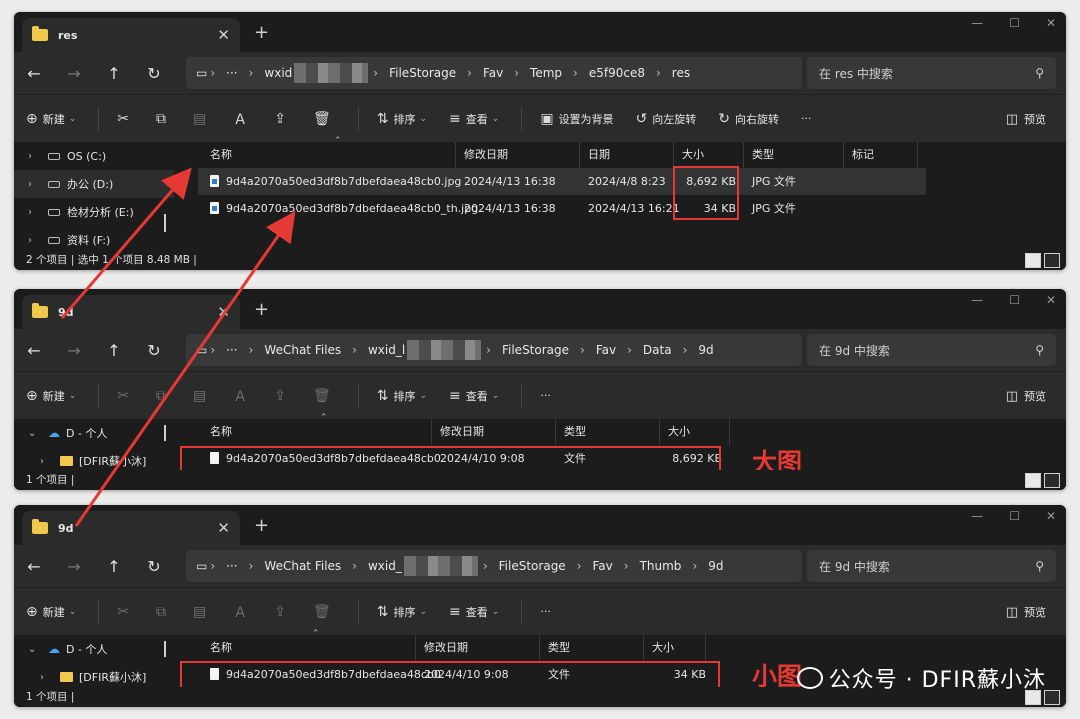 This screenshot has width=1080, height=719. Describe the element at coordinates (576, 119) in the screenshot. I see `set-background-button: ▣ 设置为背景` at that location.